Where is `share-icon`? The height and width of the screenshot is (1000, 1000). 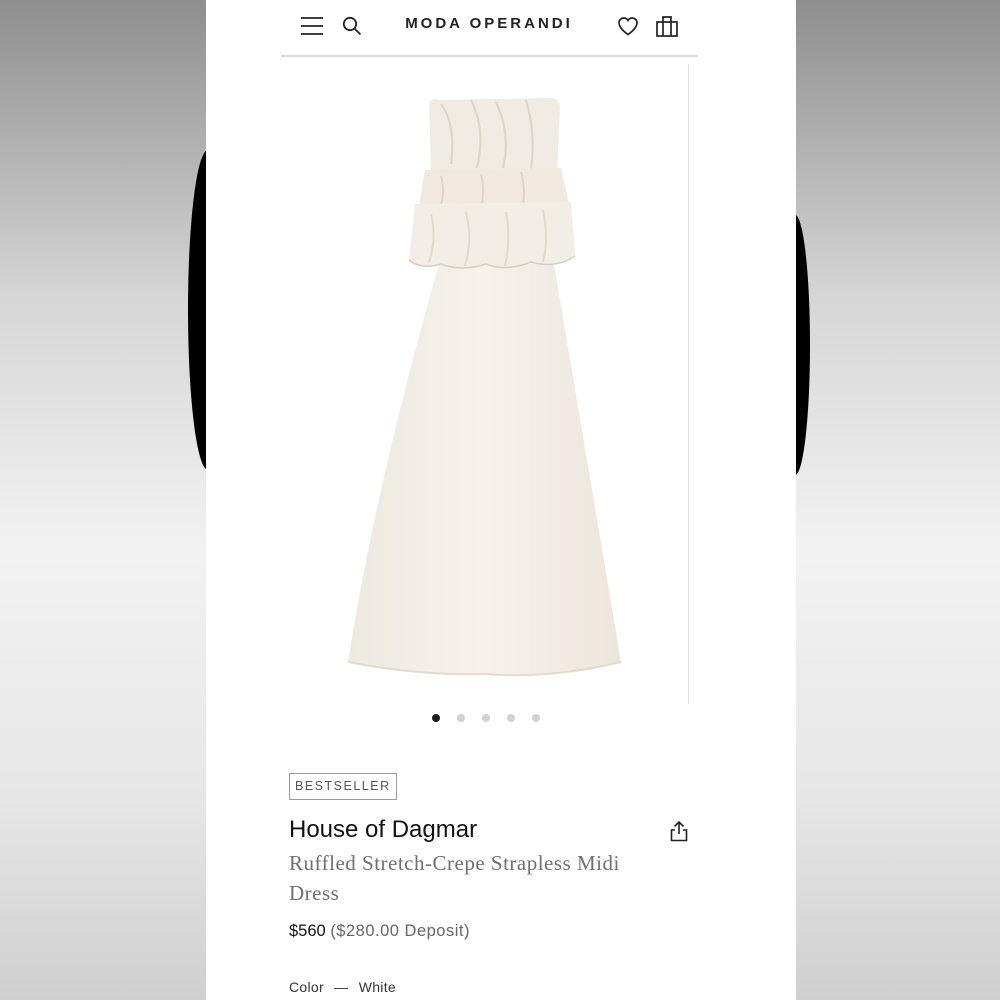
share-icon is located at coordinates (679, 831).